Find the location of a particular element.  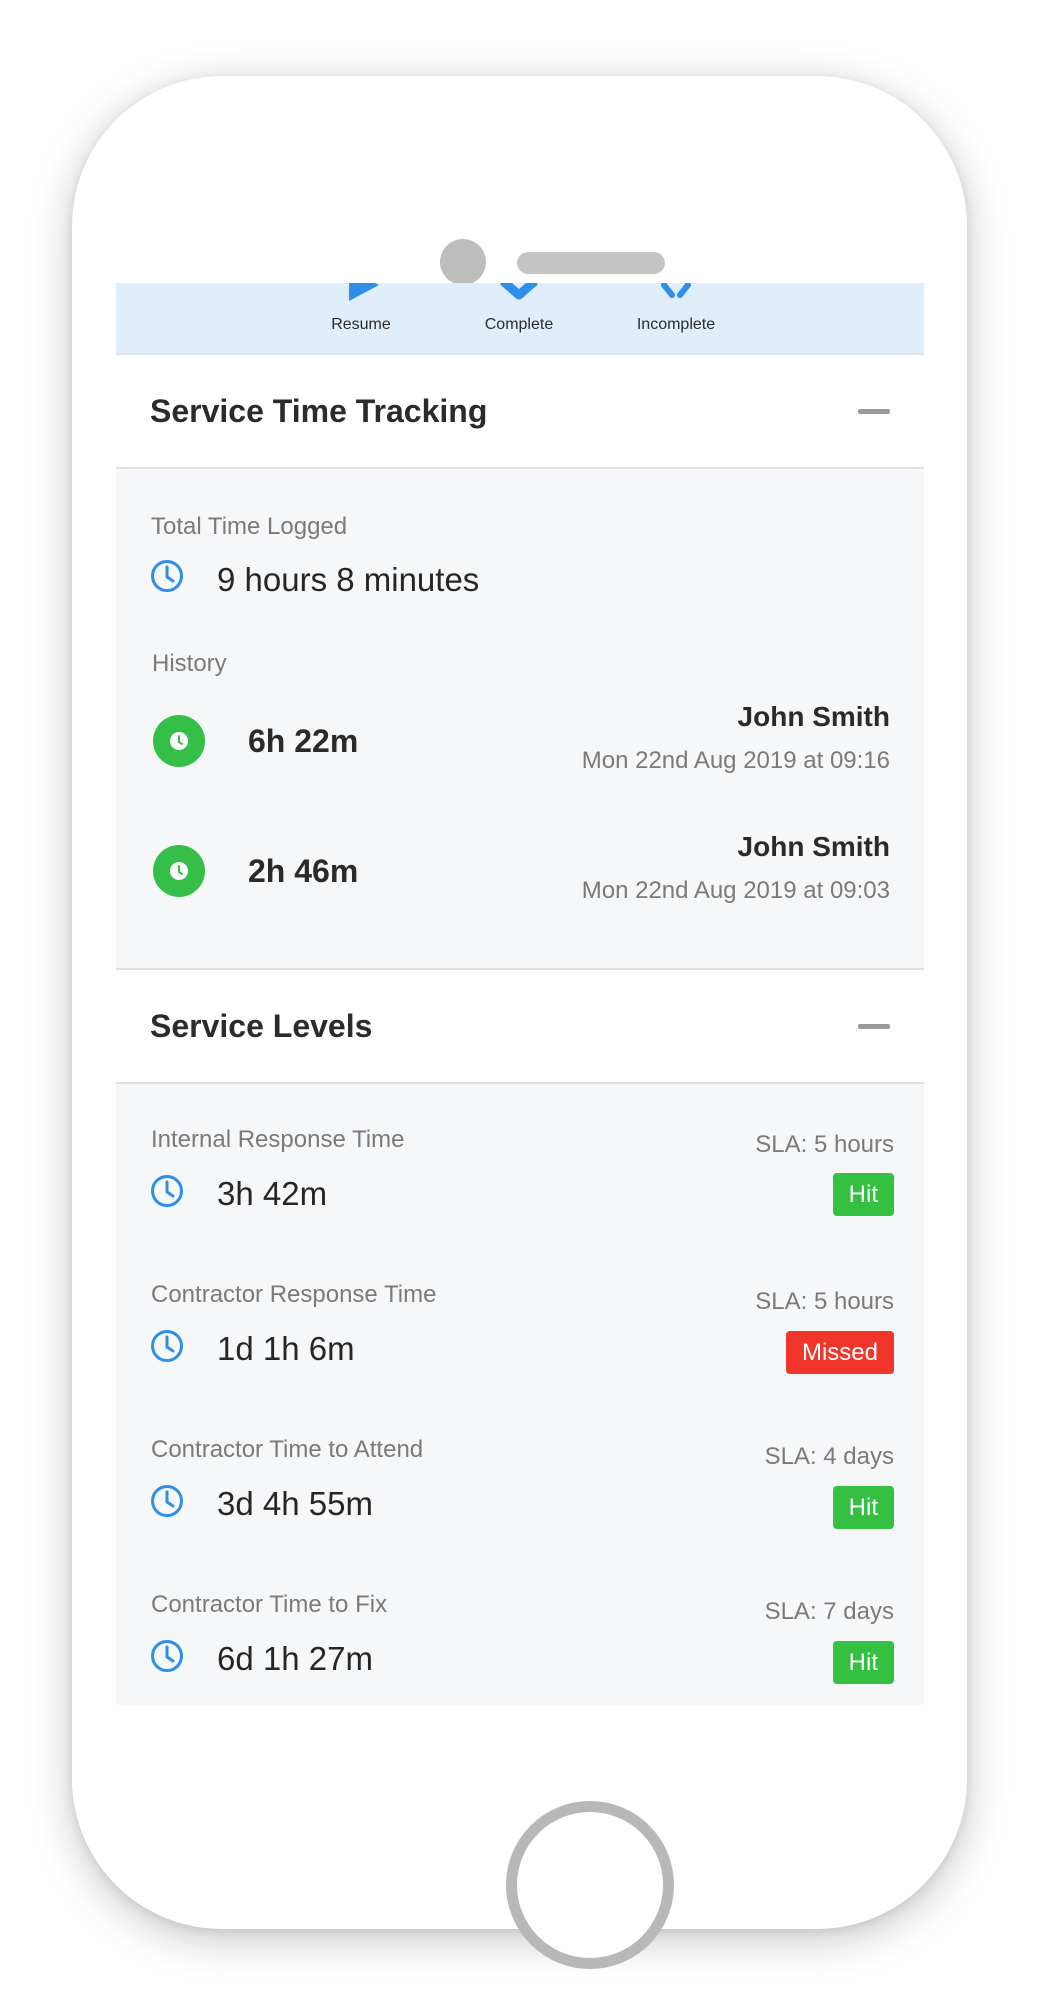

complete-button: Complete is located at coordinates (519, 318).